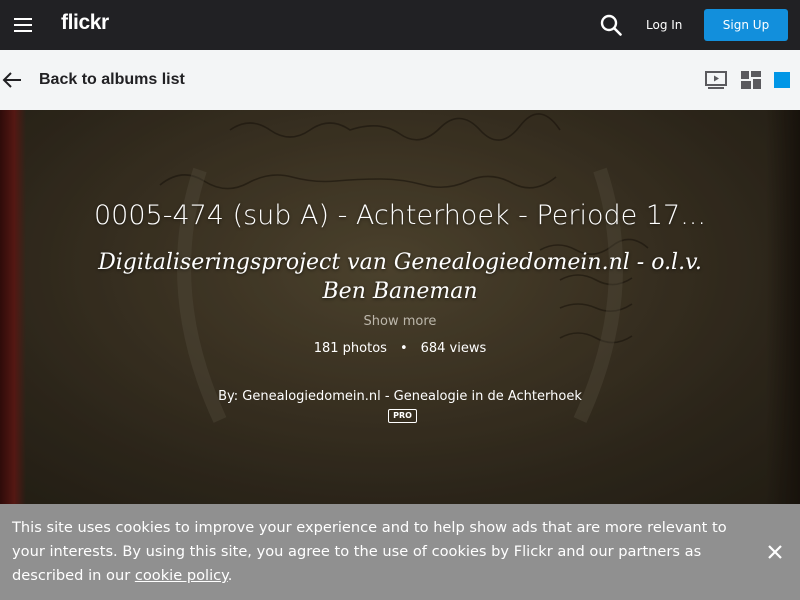  What do you see at coordinates (230, 575) in the screenshot?
I see `cookie-text-end: .` at bounding box center [230, 575].